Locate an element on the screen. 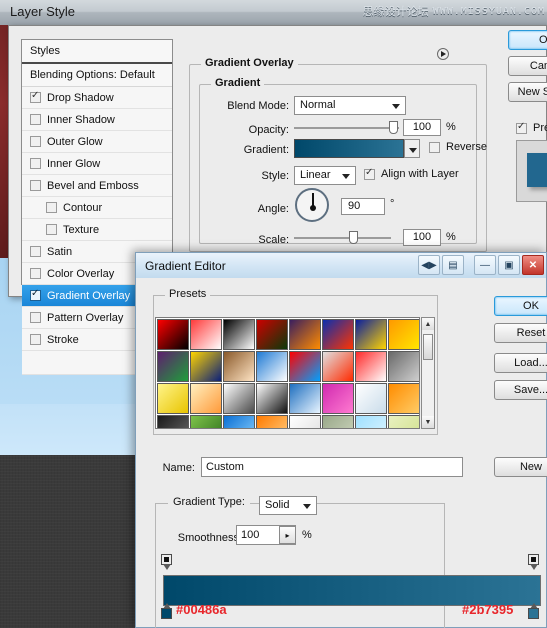 Image resolution: width=547 pixels, height=628 pixels. effect-row-bevel-and-emboss: Bevel and Emboss is located at coordinates (97, 186).